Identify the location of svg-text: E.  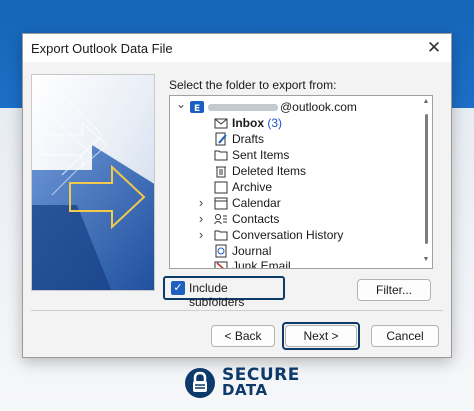
(197, 109).